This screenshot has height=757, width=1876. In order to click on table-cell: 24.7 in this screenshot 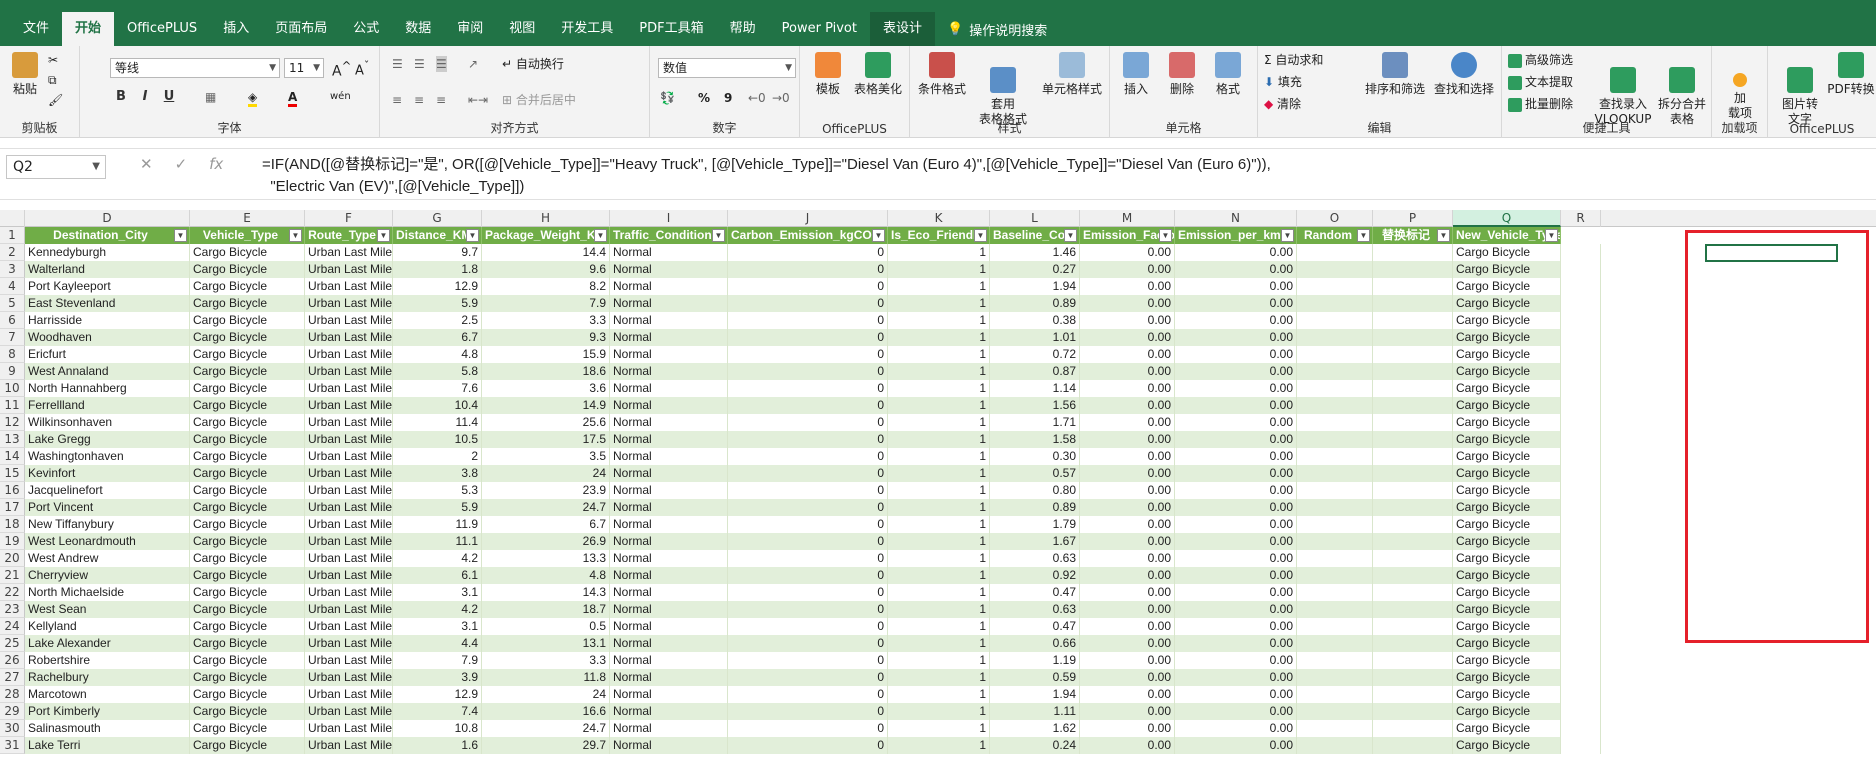, I will do `click(546, 728)`.